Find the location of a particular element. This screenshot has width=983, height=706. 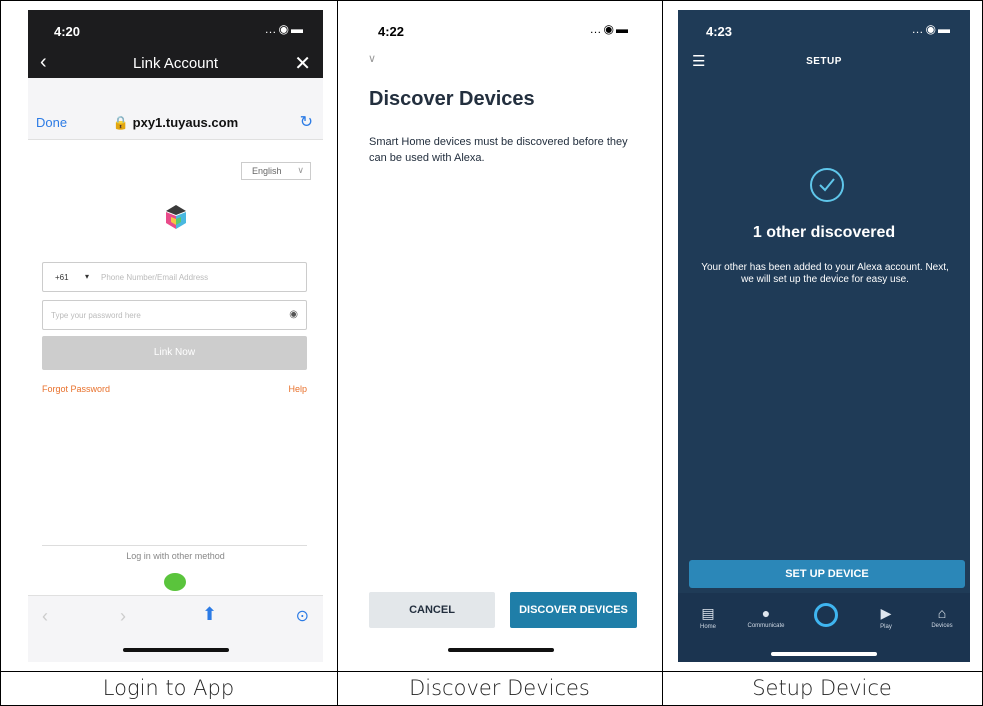

country-code: +61 is located at coordinates (62, 277).